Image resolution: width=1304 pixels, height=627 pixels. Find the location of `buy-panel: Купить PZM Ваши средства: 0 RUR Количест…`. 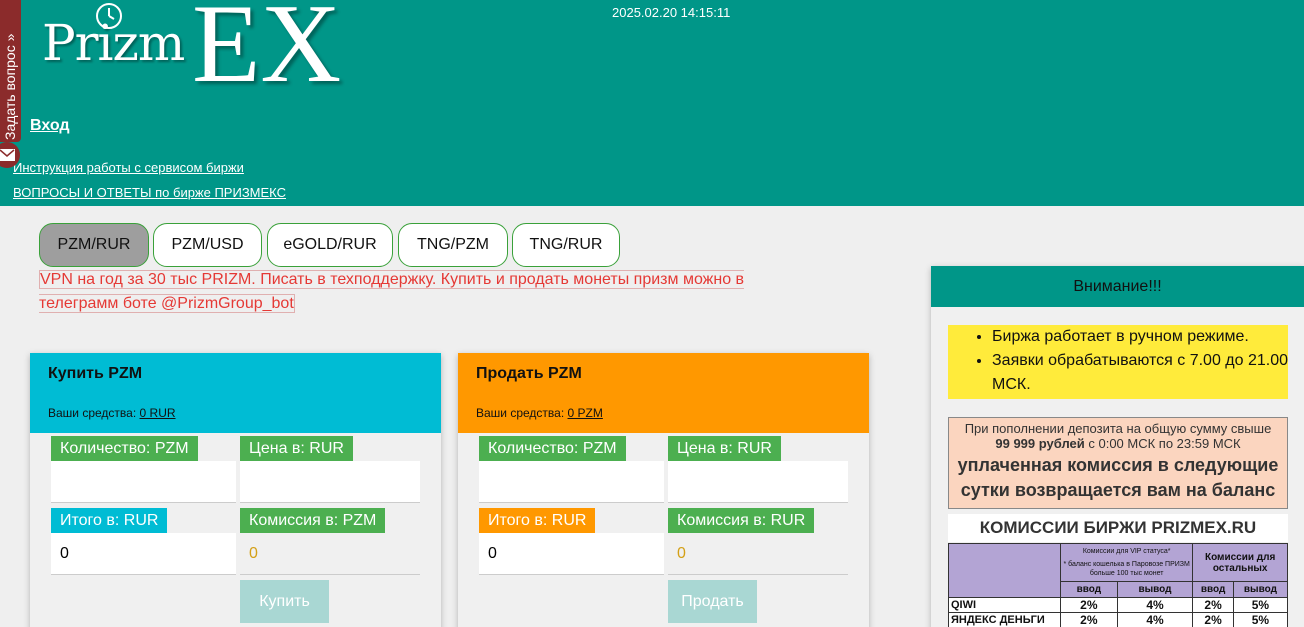

buy-panel: Купить PZM Ваши средства: 0 RUR Количест… is located at coordinates (235, 490).